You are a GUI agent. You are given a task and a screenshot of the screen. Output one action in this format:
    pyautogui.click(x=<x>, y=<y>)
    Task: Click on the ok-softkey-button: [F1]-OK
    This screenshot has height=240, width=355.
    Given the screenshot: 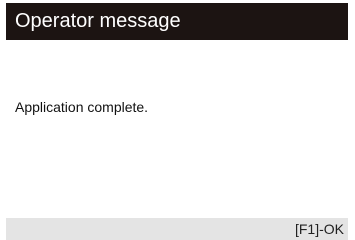 What is the action you would take?
    pyautogui.click(x=319, y=229)
    